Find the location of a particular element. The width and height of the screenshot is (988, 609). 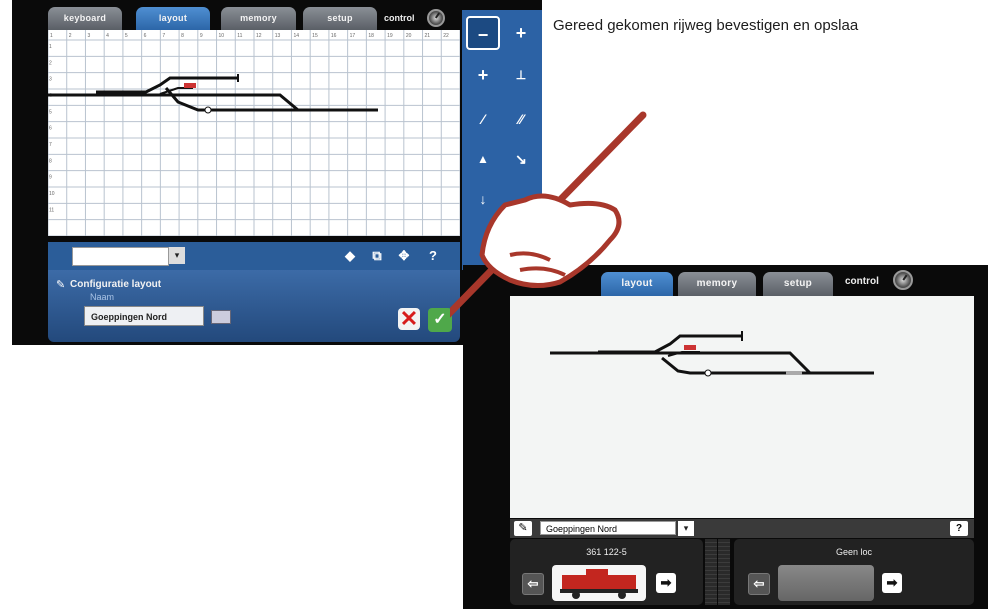

locomotive-icon is located at coordinates (599, 584).